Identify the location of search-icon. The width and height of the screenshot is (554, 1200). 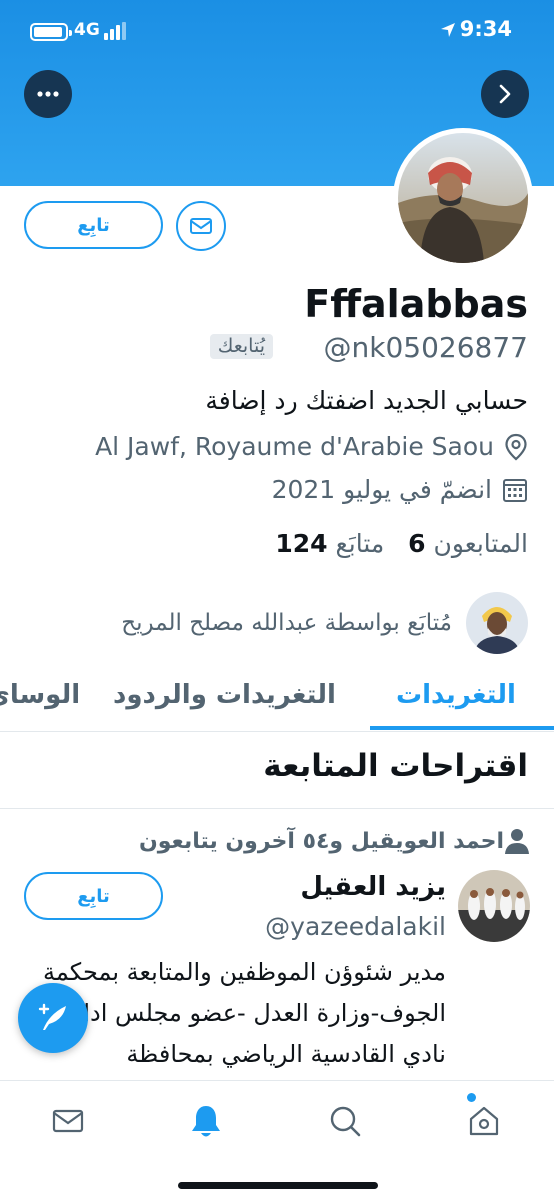
(345, 1121).